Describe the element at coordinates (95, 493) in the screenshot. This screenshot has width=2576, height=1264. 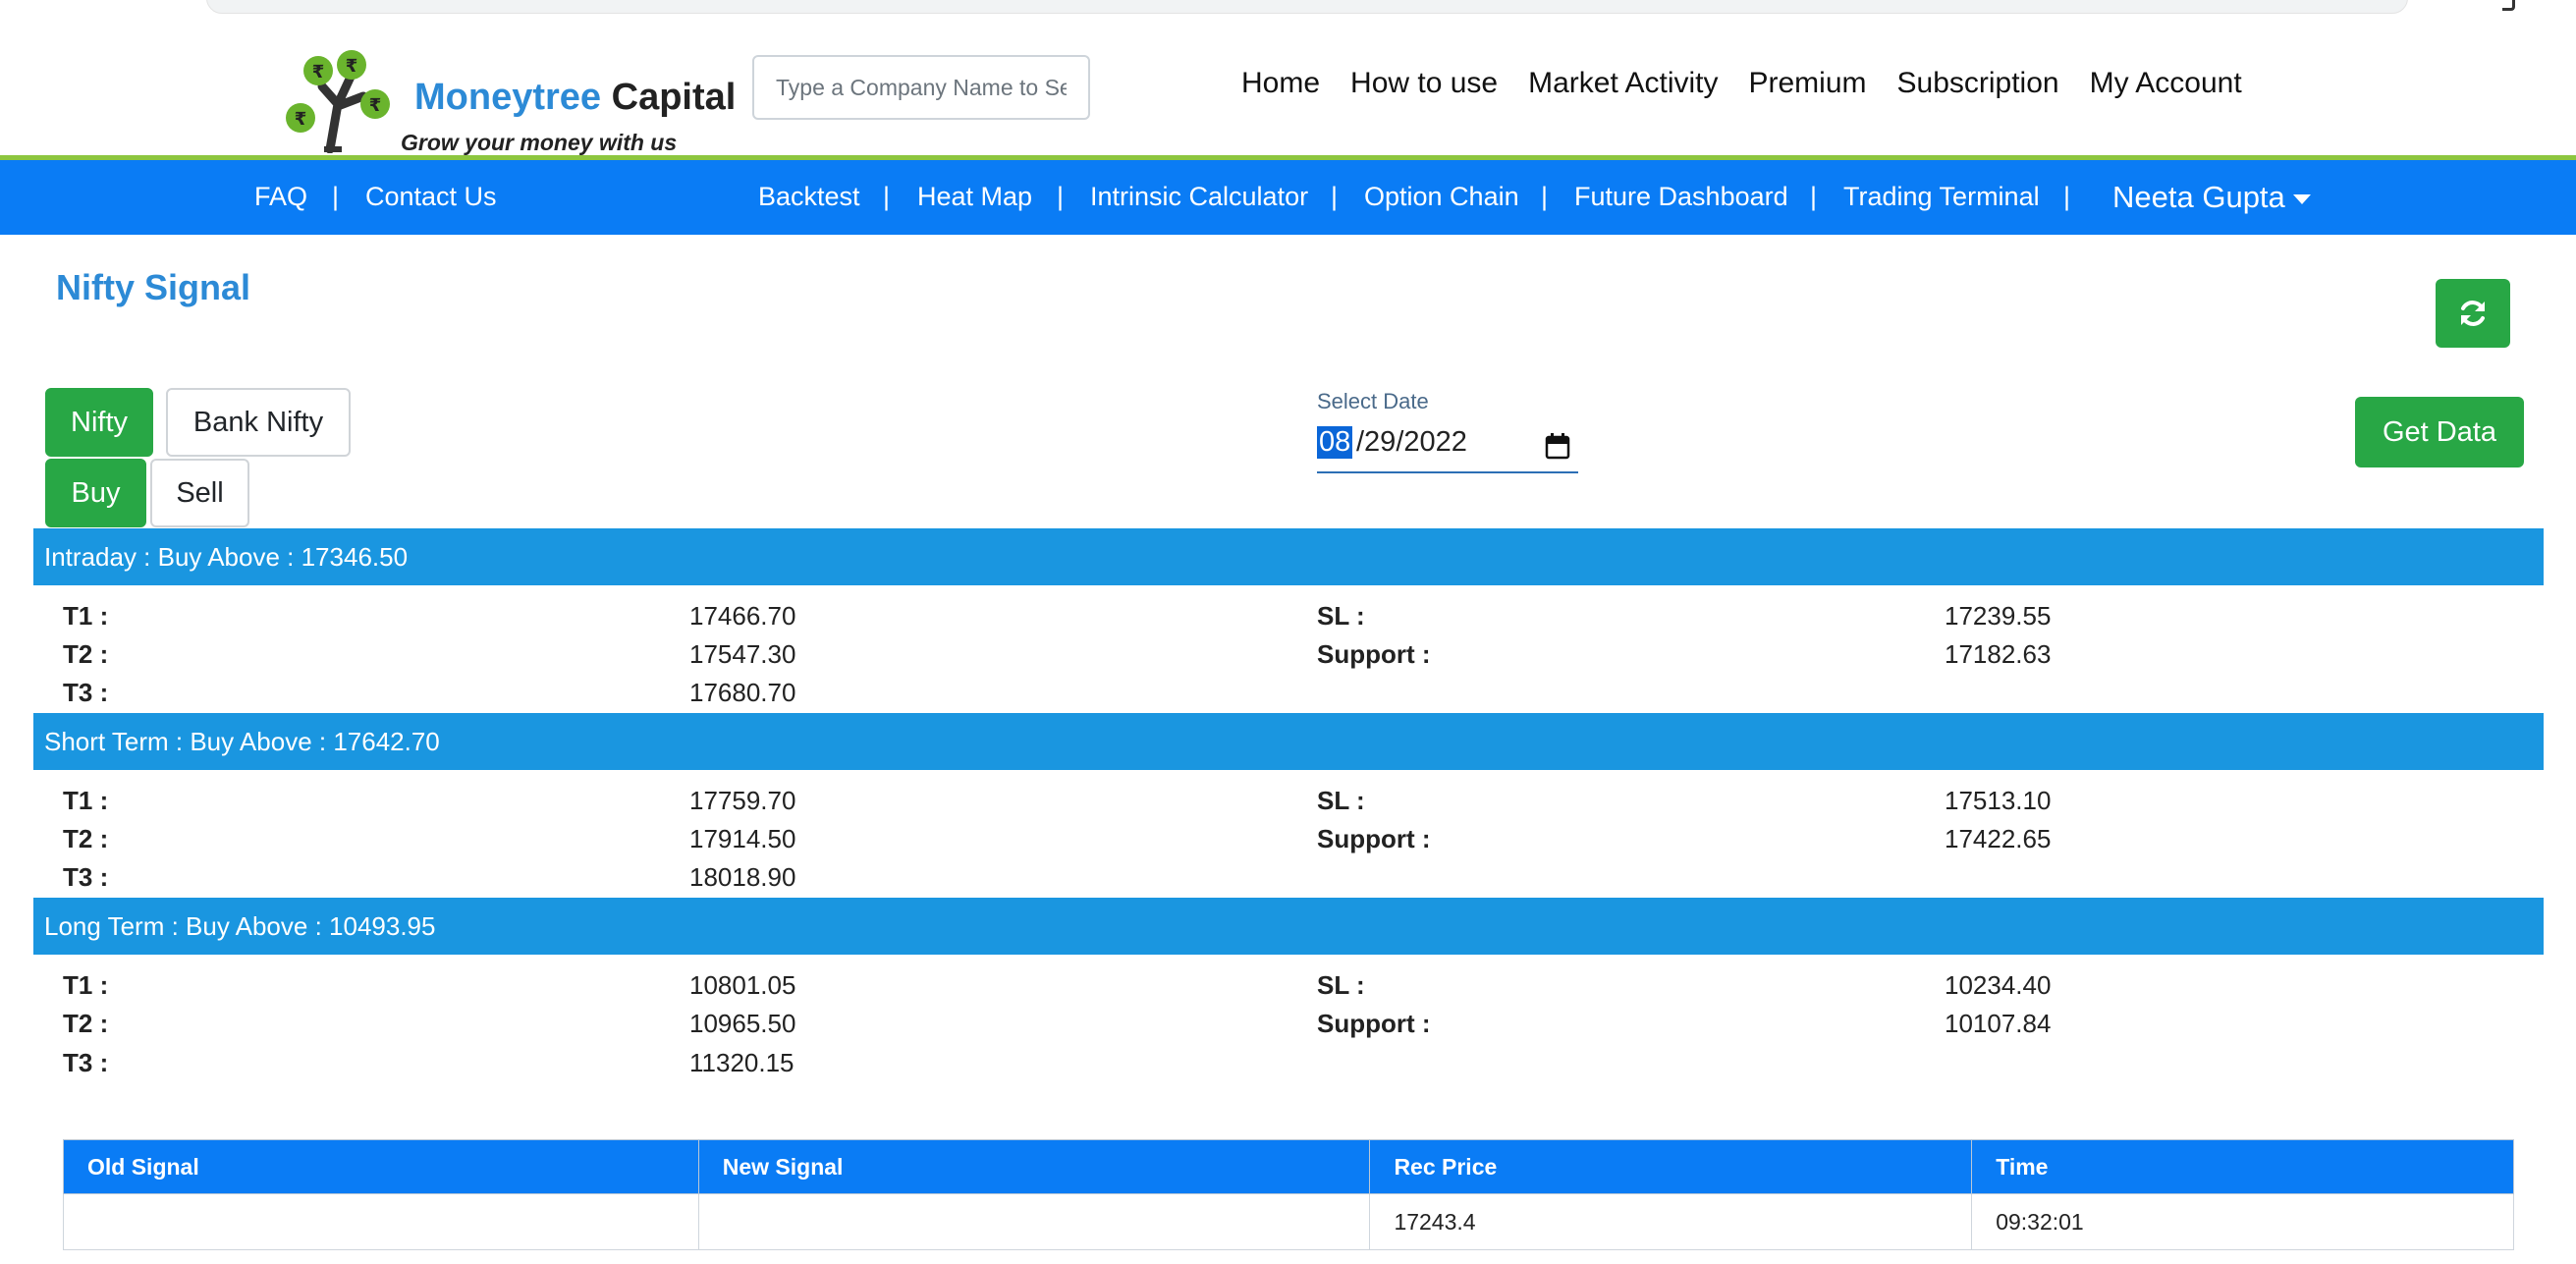
I see `buy-button: Buy` at that location.